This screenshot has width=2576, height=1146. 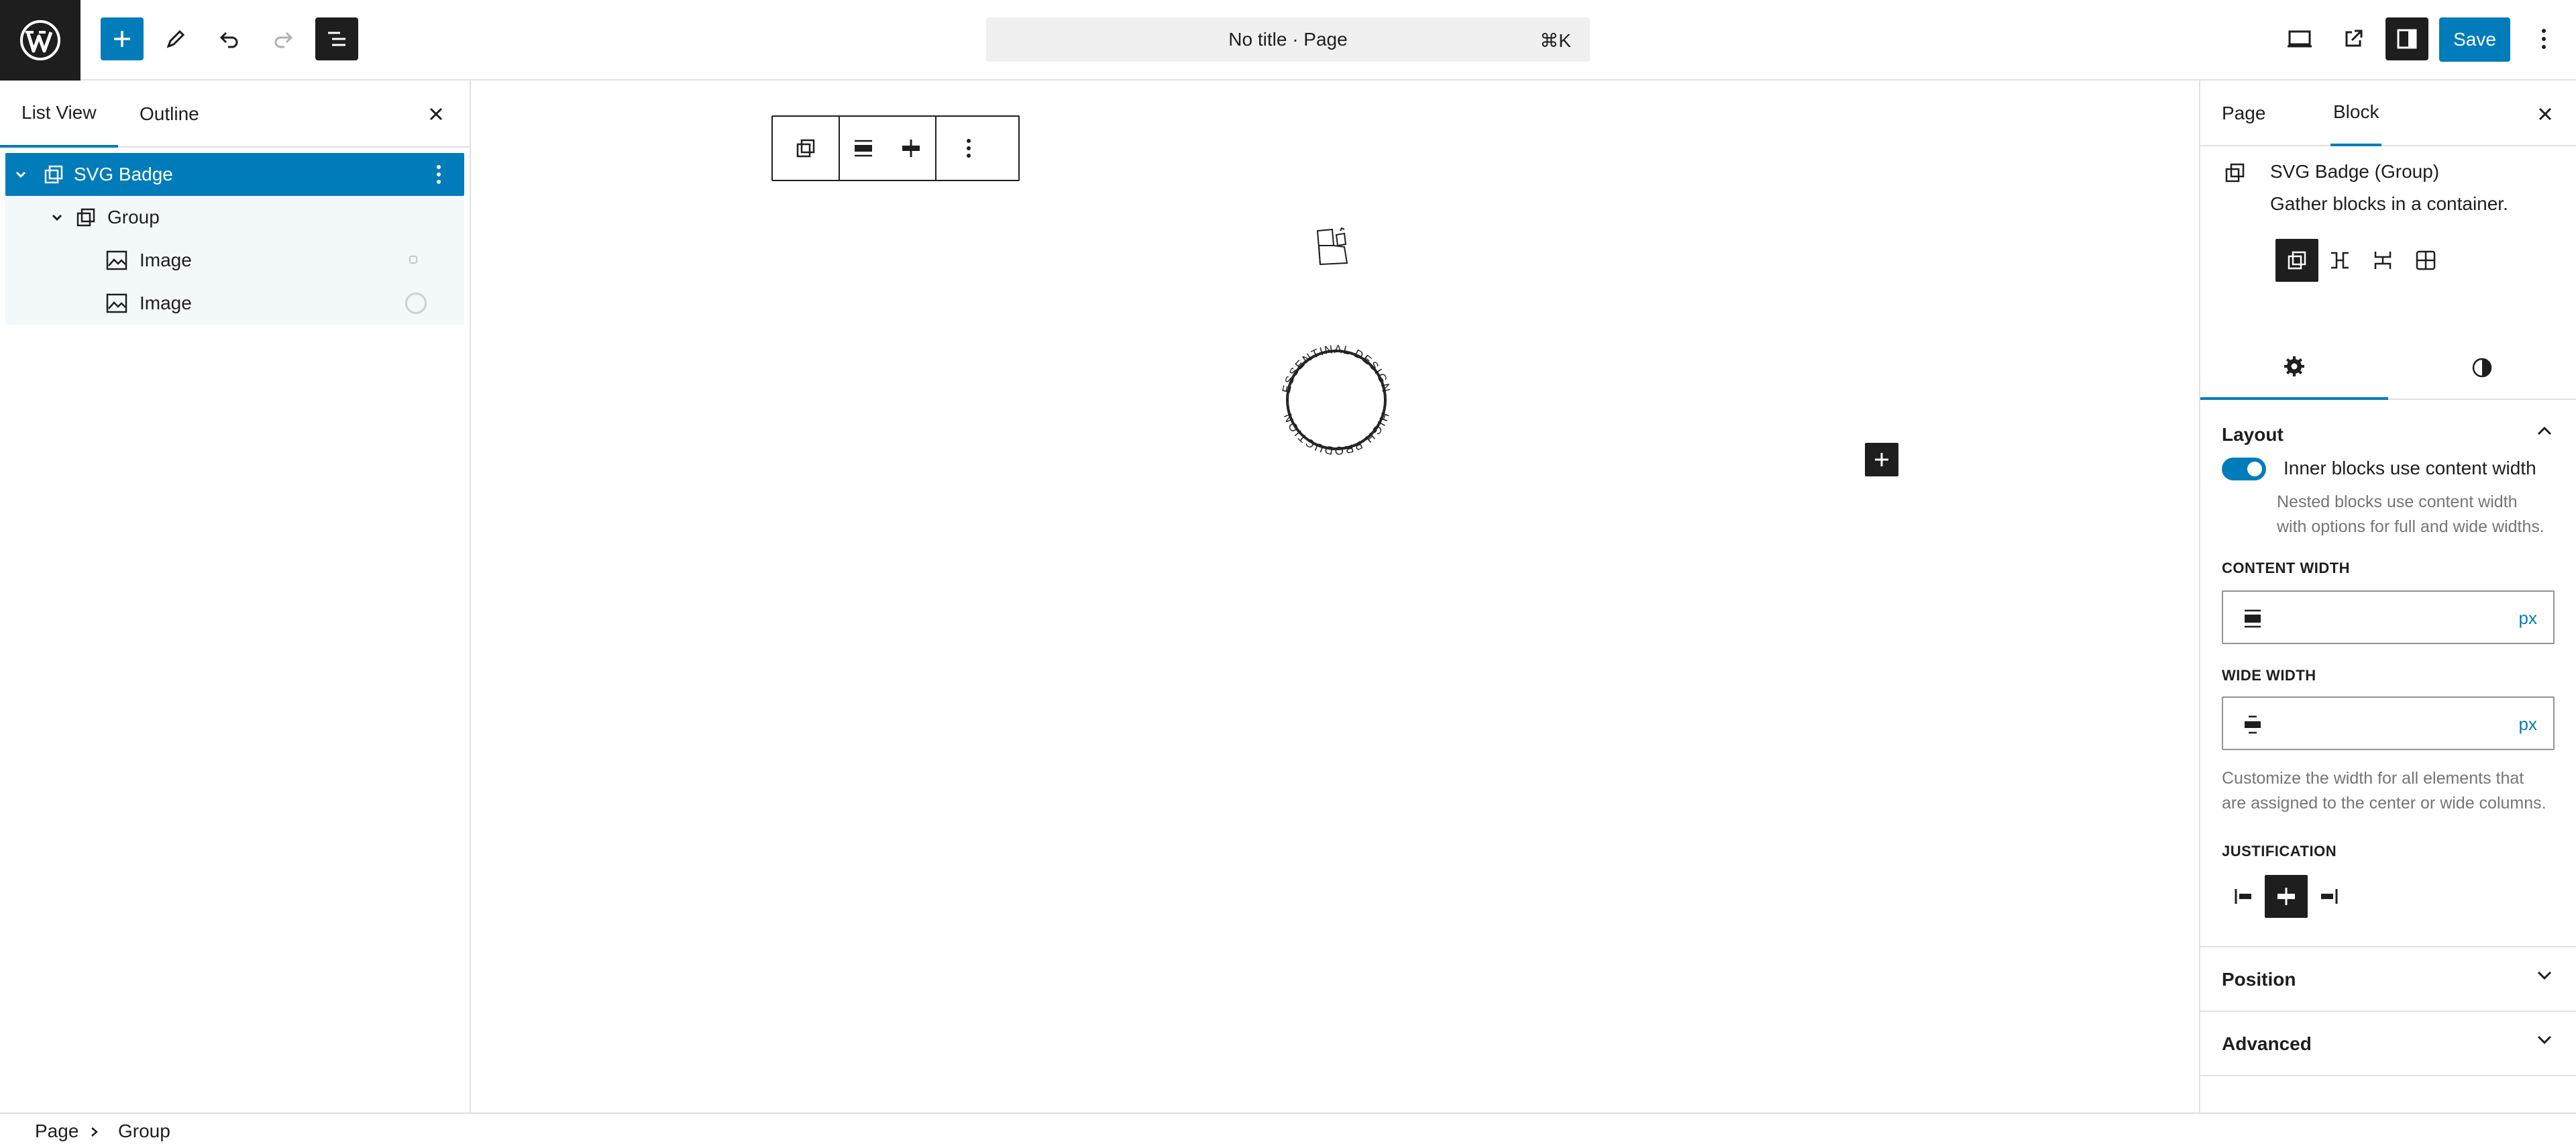 I want to click on justify-left-button, so click(x=2243, y=896).